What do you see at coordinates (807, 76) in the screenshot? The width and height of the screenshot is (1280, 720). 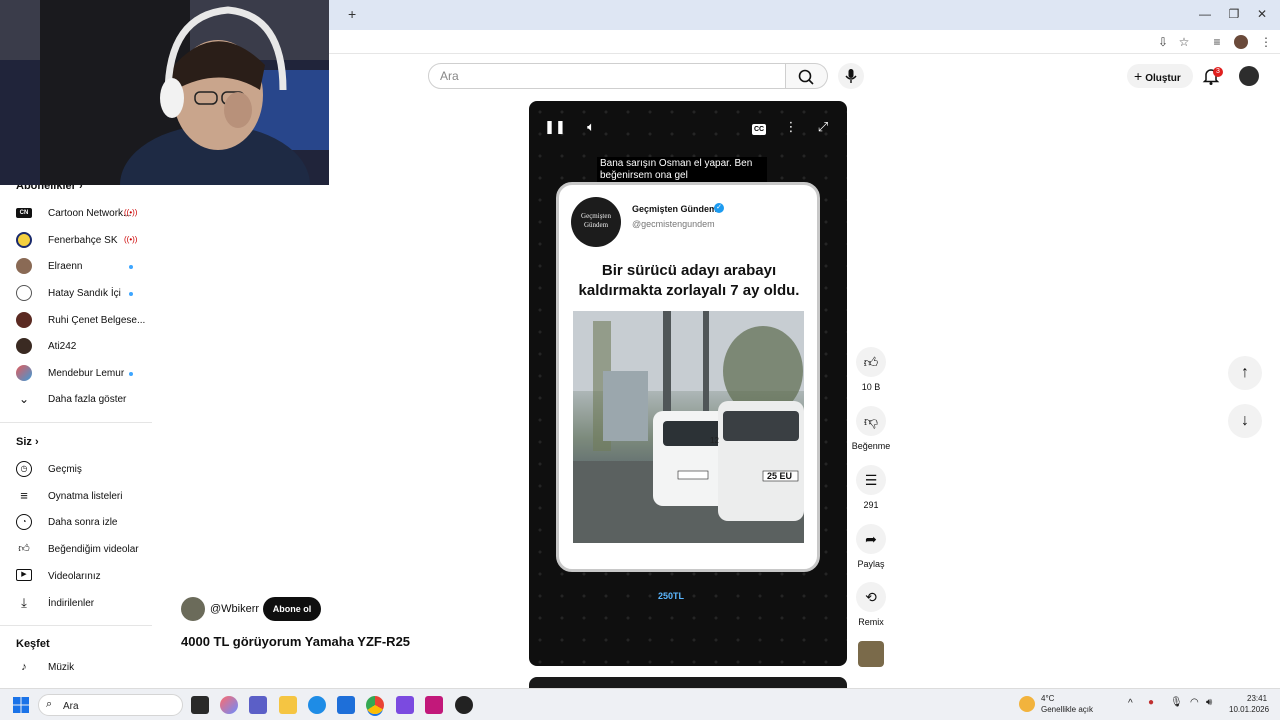 I see `search-button` at bounding box center [807, 76].